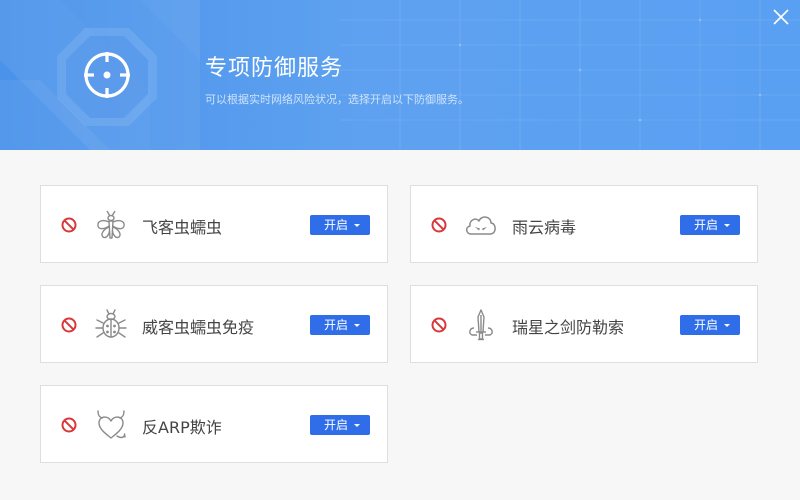  Describe the element at coordinates (198, 327) in the screenshot. I see `service-label: 威客虫蠕虫免疫` at that location.